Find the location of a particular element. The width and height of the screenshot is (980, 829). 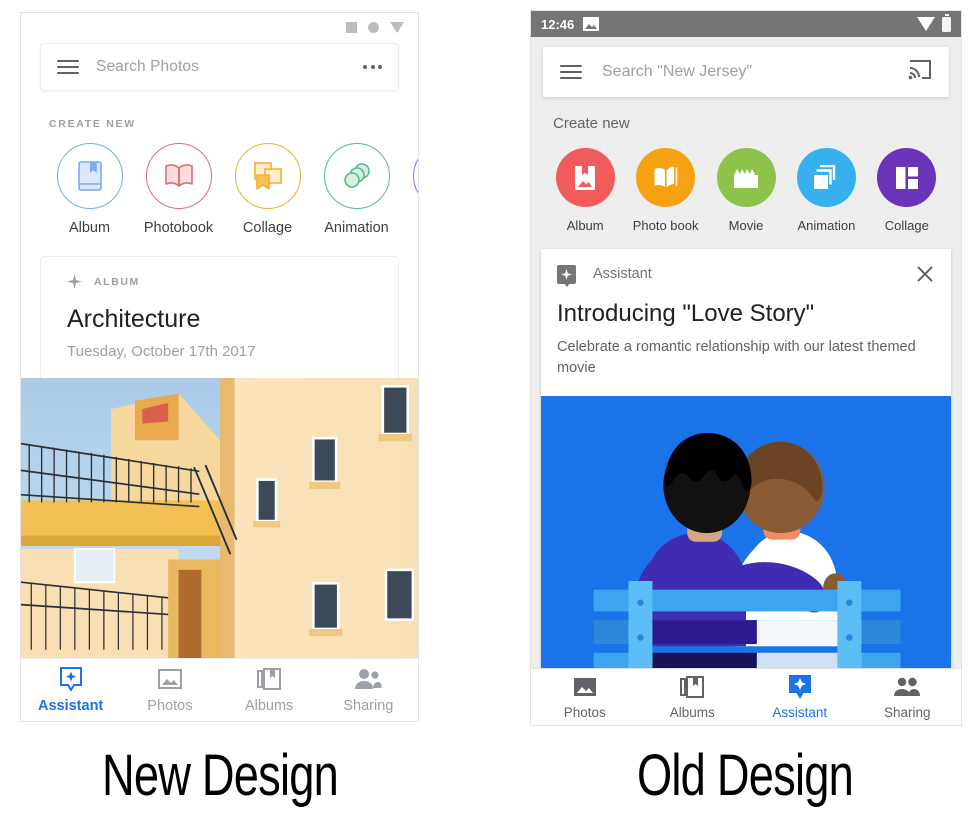

bottom-navigation: Photos Albums Assistant Sharing is located at coordinates (746, 696).